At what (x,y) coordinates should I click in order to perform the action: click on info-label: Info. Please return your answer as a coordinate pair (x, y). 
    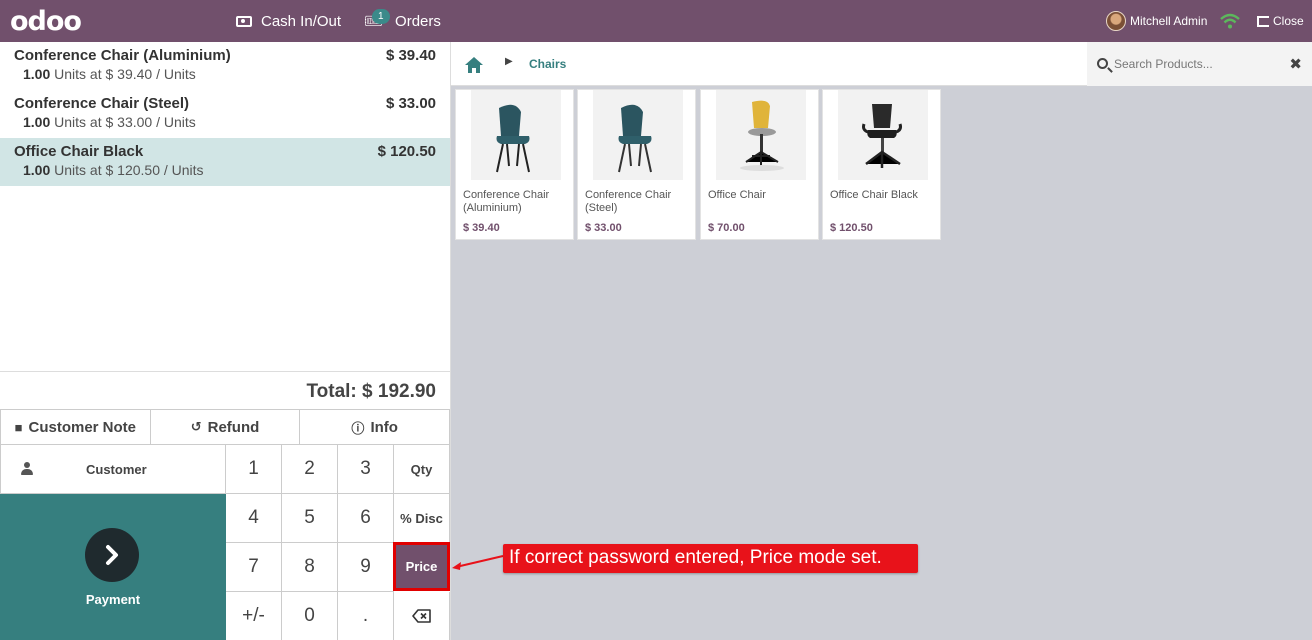
    Looking at the image, I should click on (384, 427).